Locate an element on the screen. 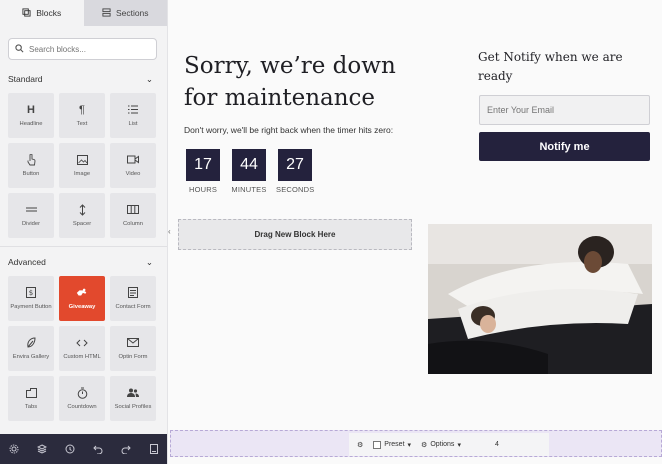  layers-icon is located at coordinates (42, 449).